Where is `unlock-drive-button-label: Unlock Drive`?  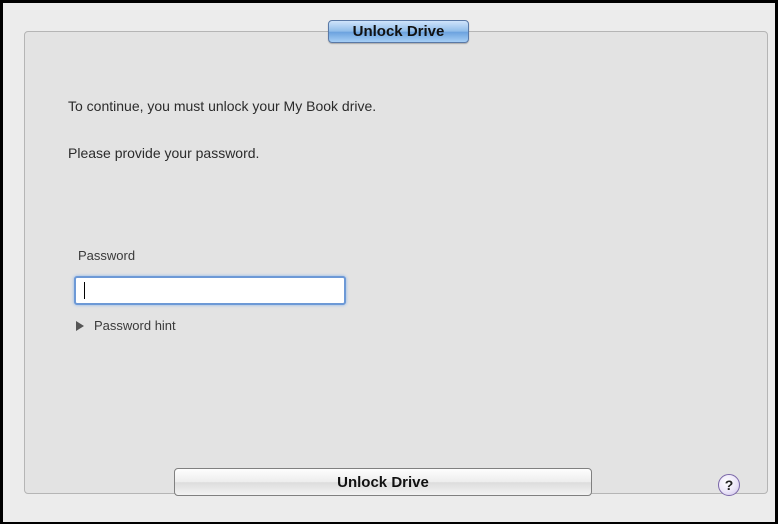 unlock-drive-button-label: Unlock Drive is located at coordinates (383, 482).